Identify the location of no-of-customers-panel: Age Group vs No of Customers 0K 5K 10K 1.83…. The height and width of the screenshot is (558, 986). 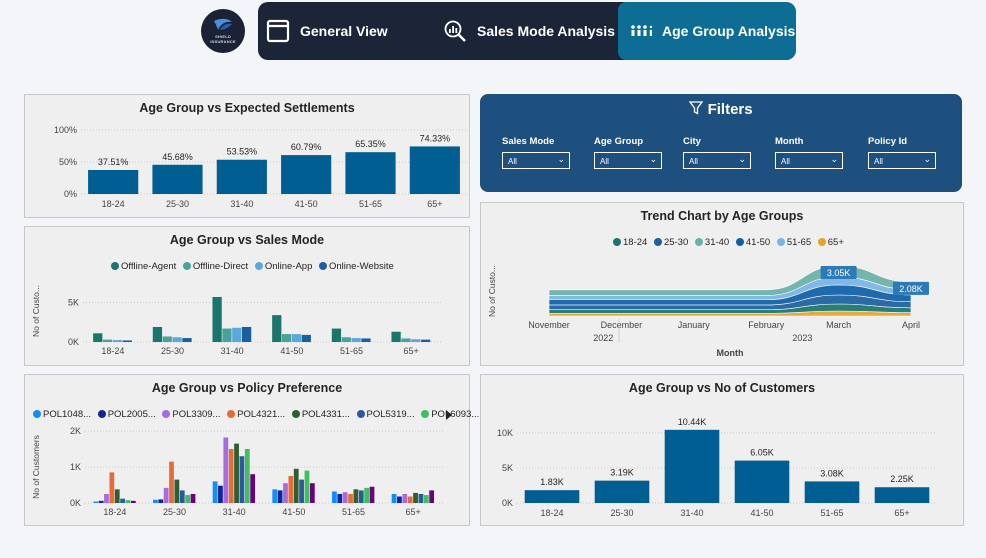
(722, 450).